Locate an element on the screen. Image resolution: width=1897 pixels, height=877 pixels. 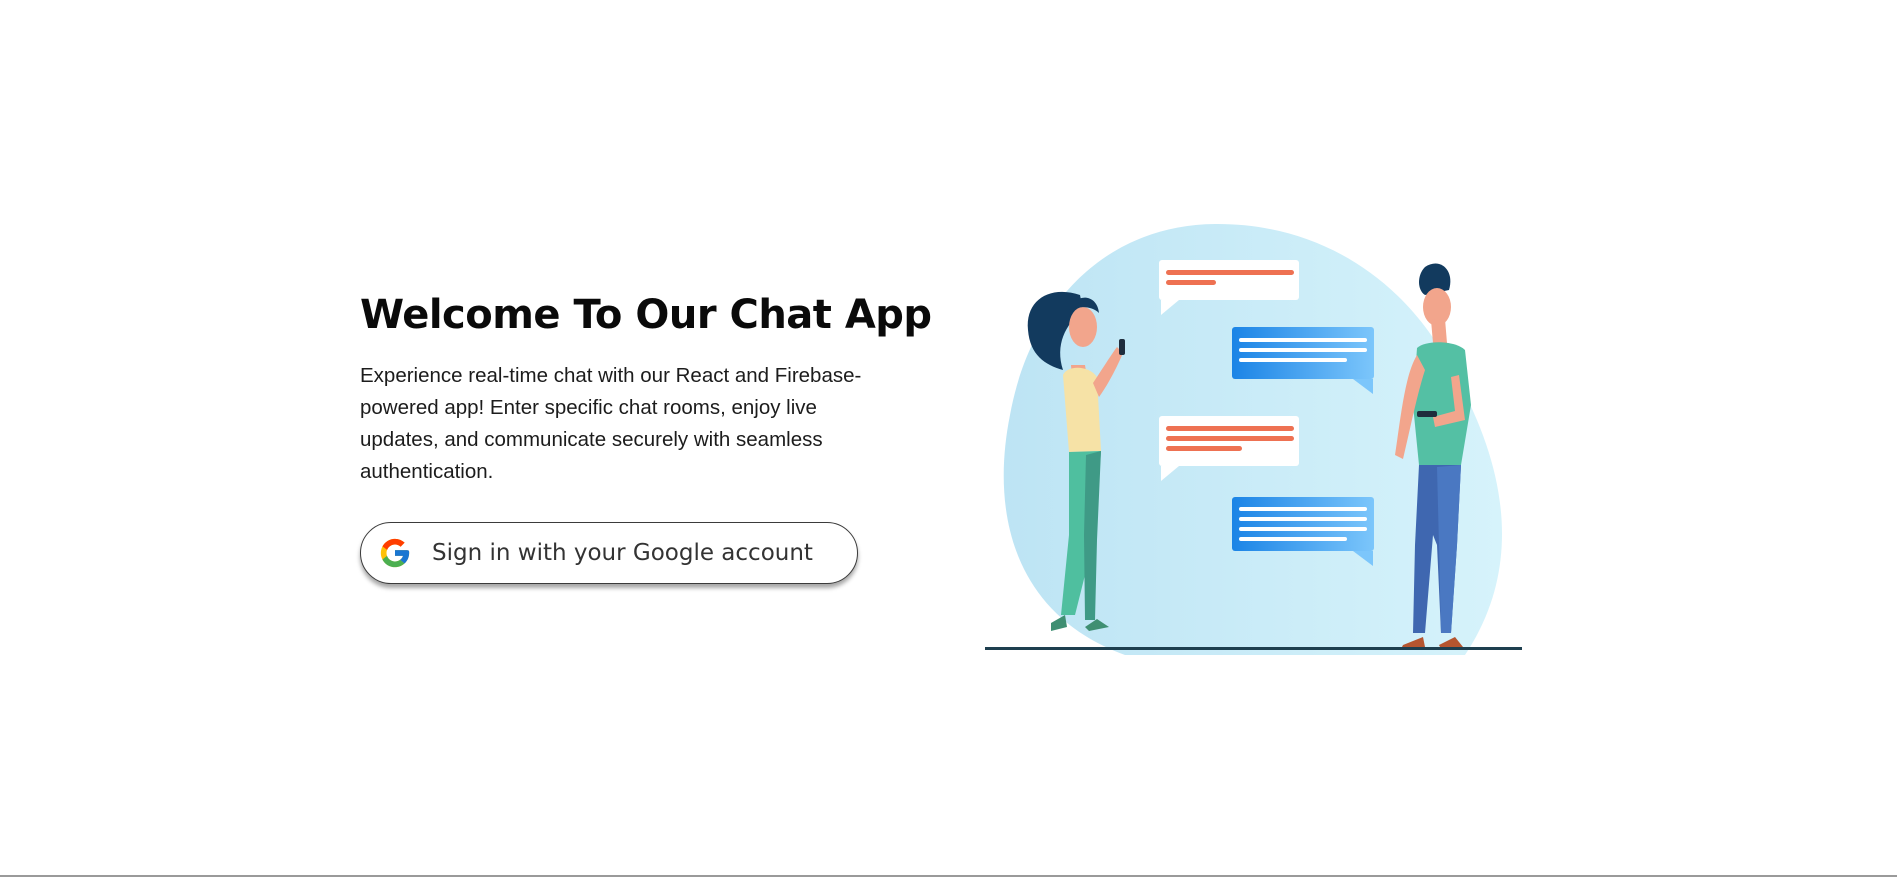
google-sign-in-button: Sign in with your Google account is located at coordinates (609, 553).